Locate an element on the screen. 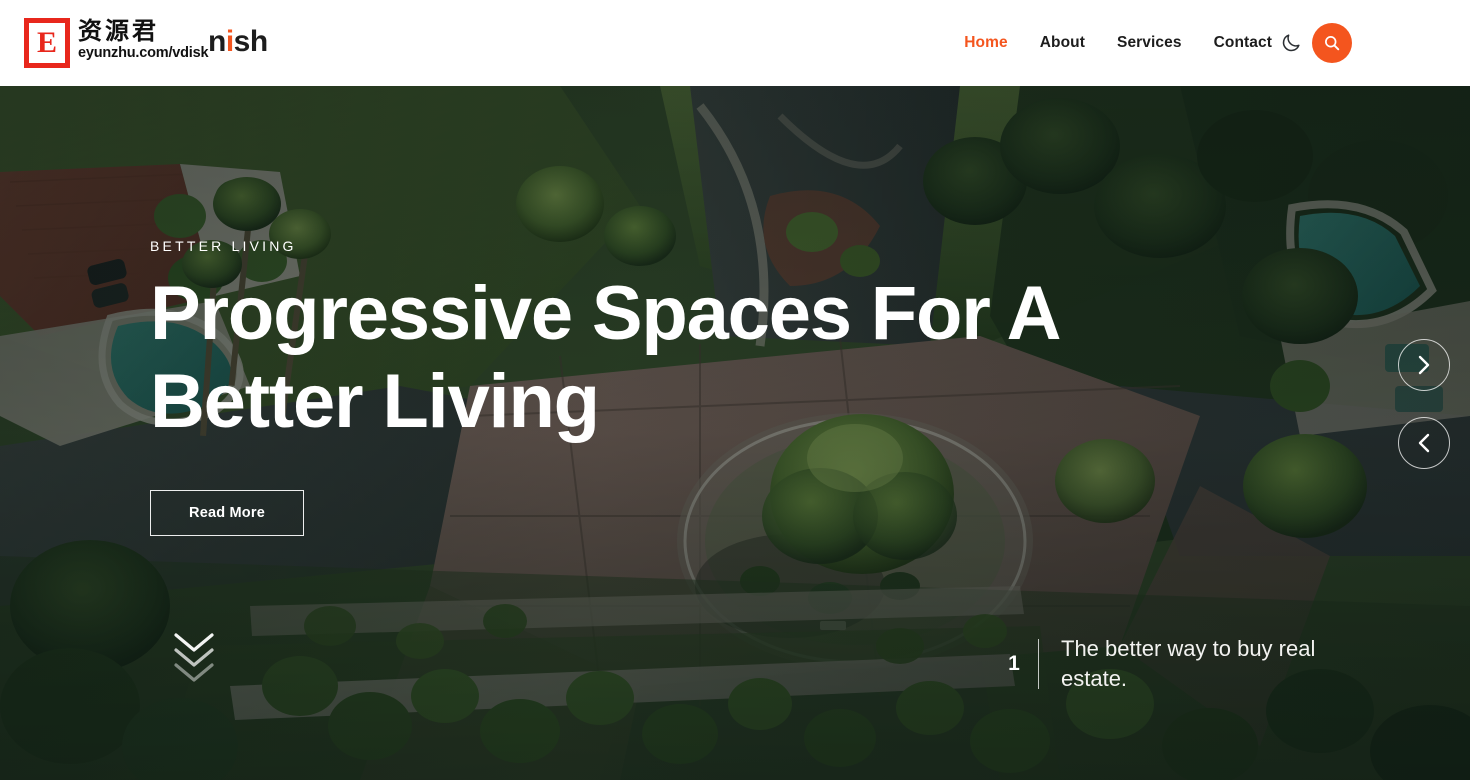 The width and height of the screenshot is (1470, 780). search-button is located at coordinates (1332, 43).